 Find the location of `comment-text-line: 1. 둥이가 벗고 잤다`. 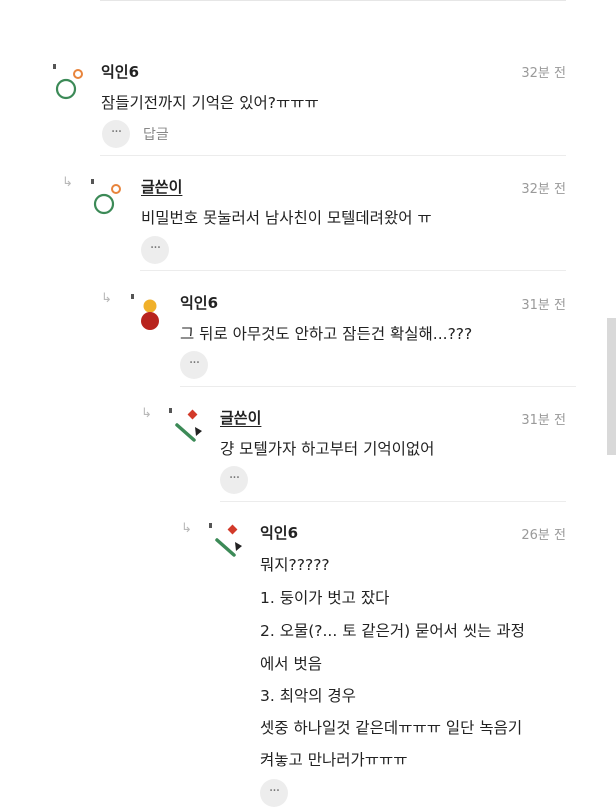

comment-text-line: 1. 둥이가 벗고 잤다 is located at coordinates (325, 598).